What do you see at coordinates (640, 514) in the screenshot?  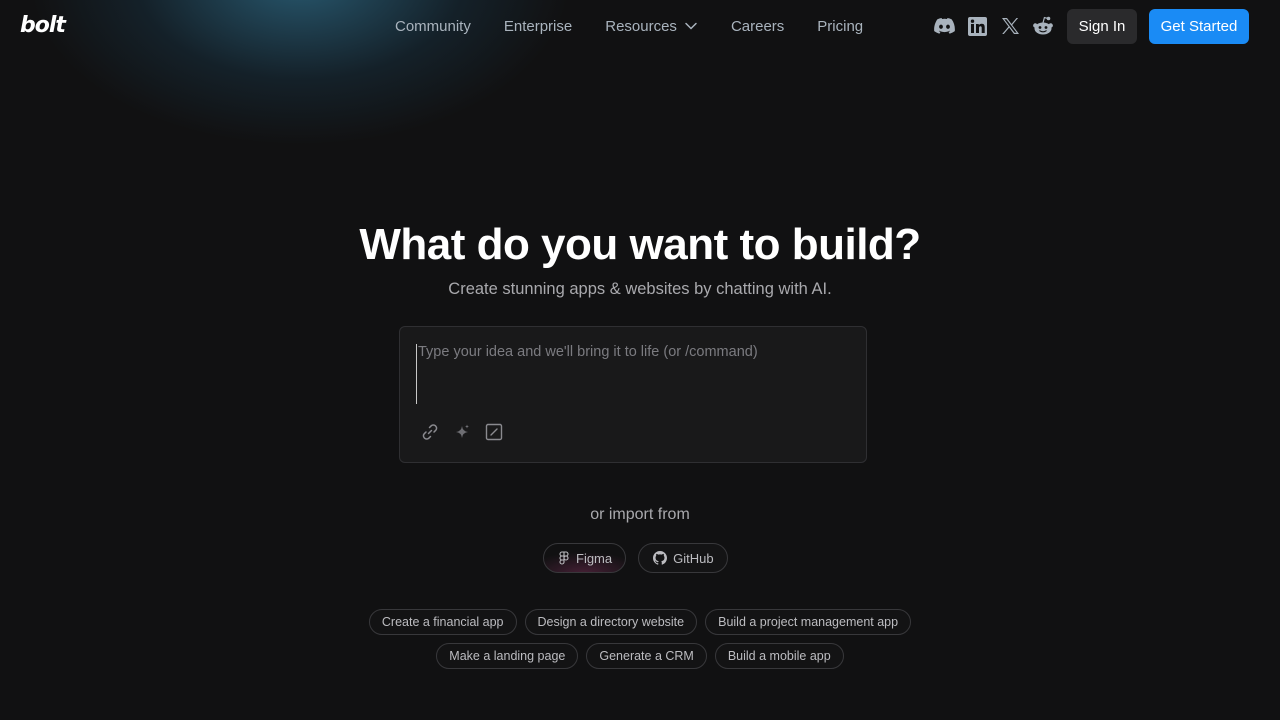 I see `import-label: or import from` at bounding box center [640, 514].